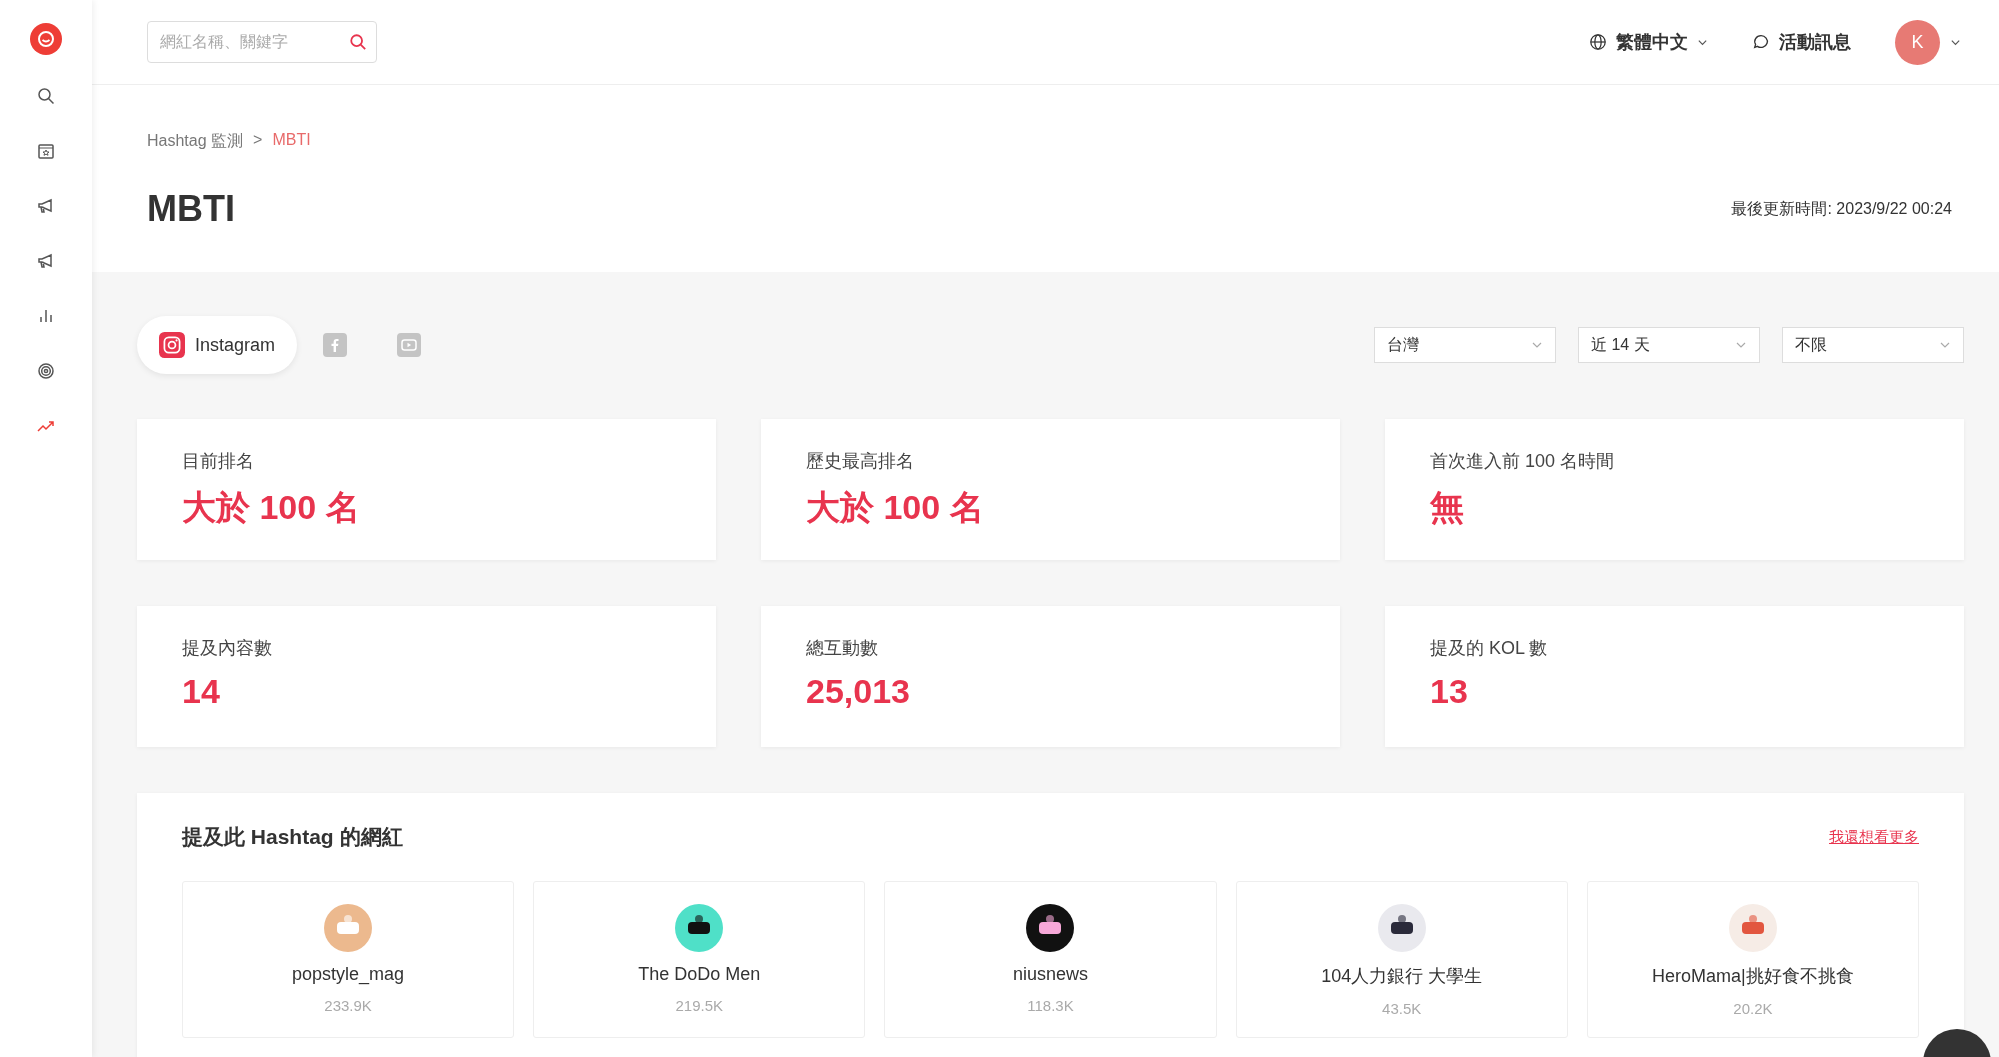 The height and width of the screenshot is (1057, 1999). Describe the element at coordinates (699, 1005) in the screenshot. I see `follower-count: 219.5K` at that location.